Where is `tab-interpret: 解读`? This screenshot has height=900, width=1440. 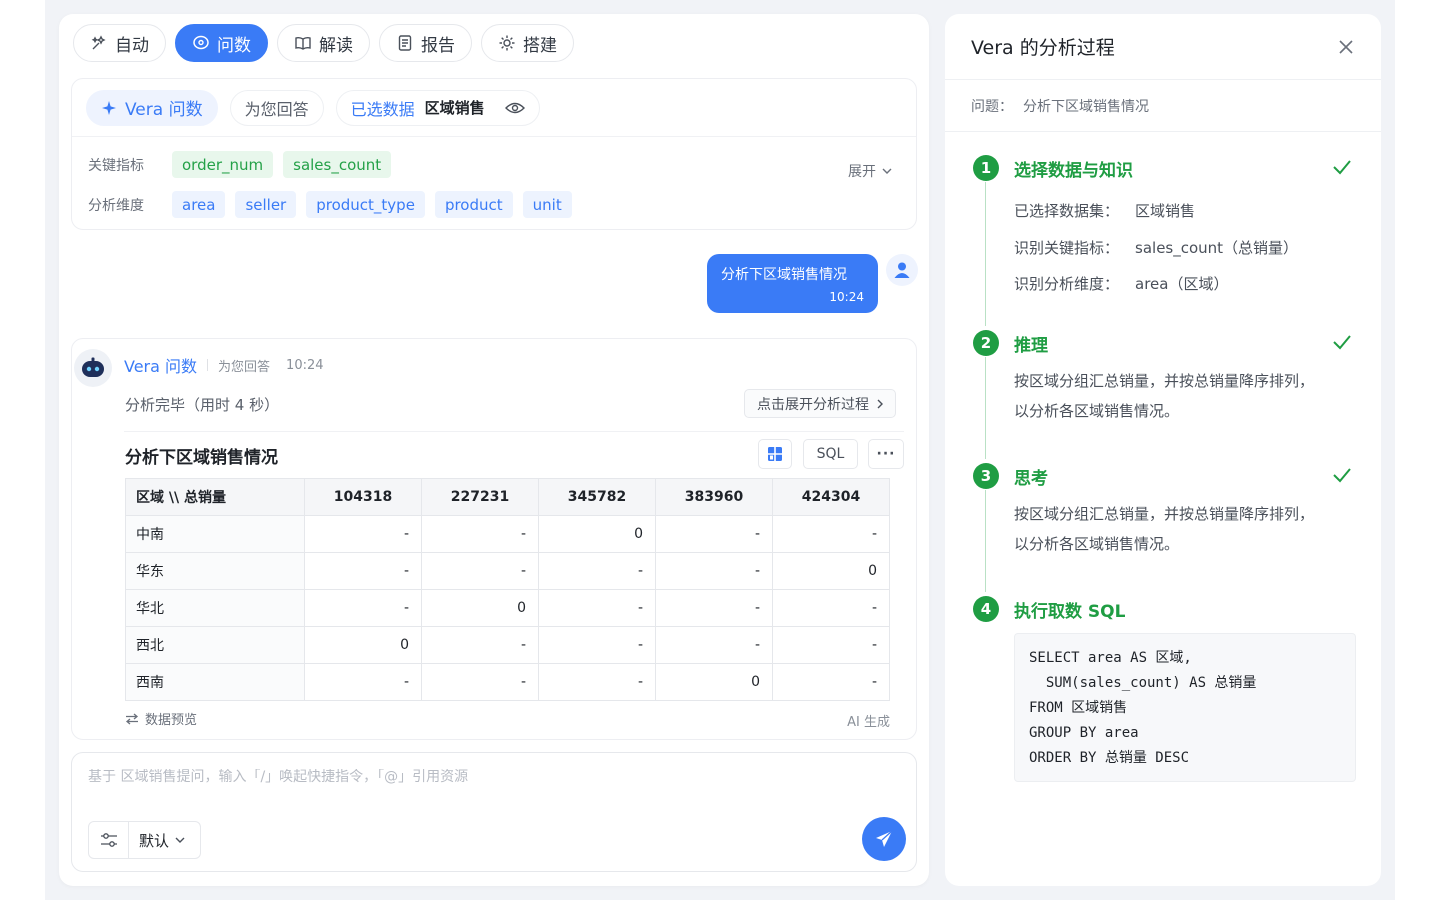 tab-interpret: 解读 is located at coordinates (323, 43).